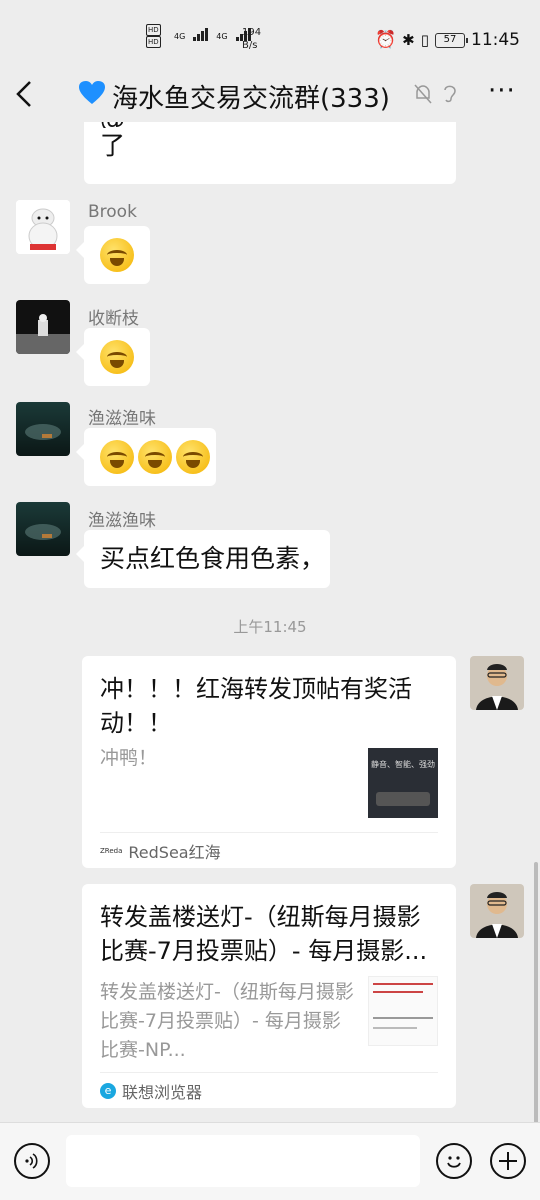 Image resolution: width=540 pixels, height=1200 pixels. I want to click on message-text: 买点红色食用色素，, so click(213, 558).